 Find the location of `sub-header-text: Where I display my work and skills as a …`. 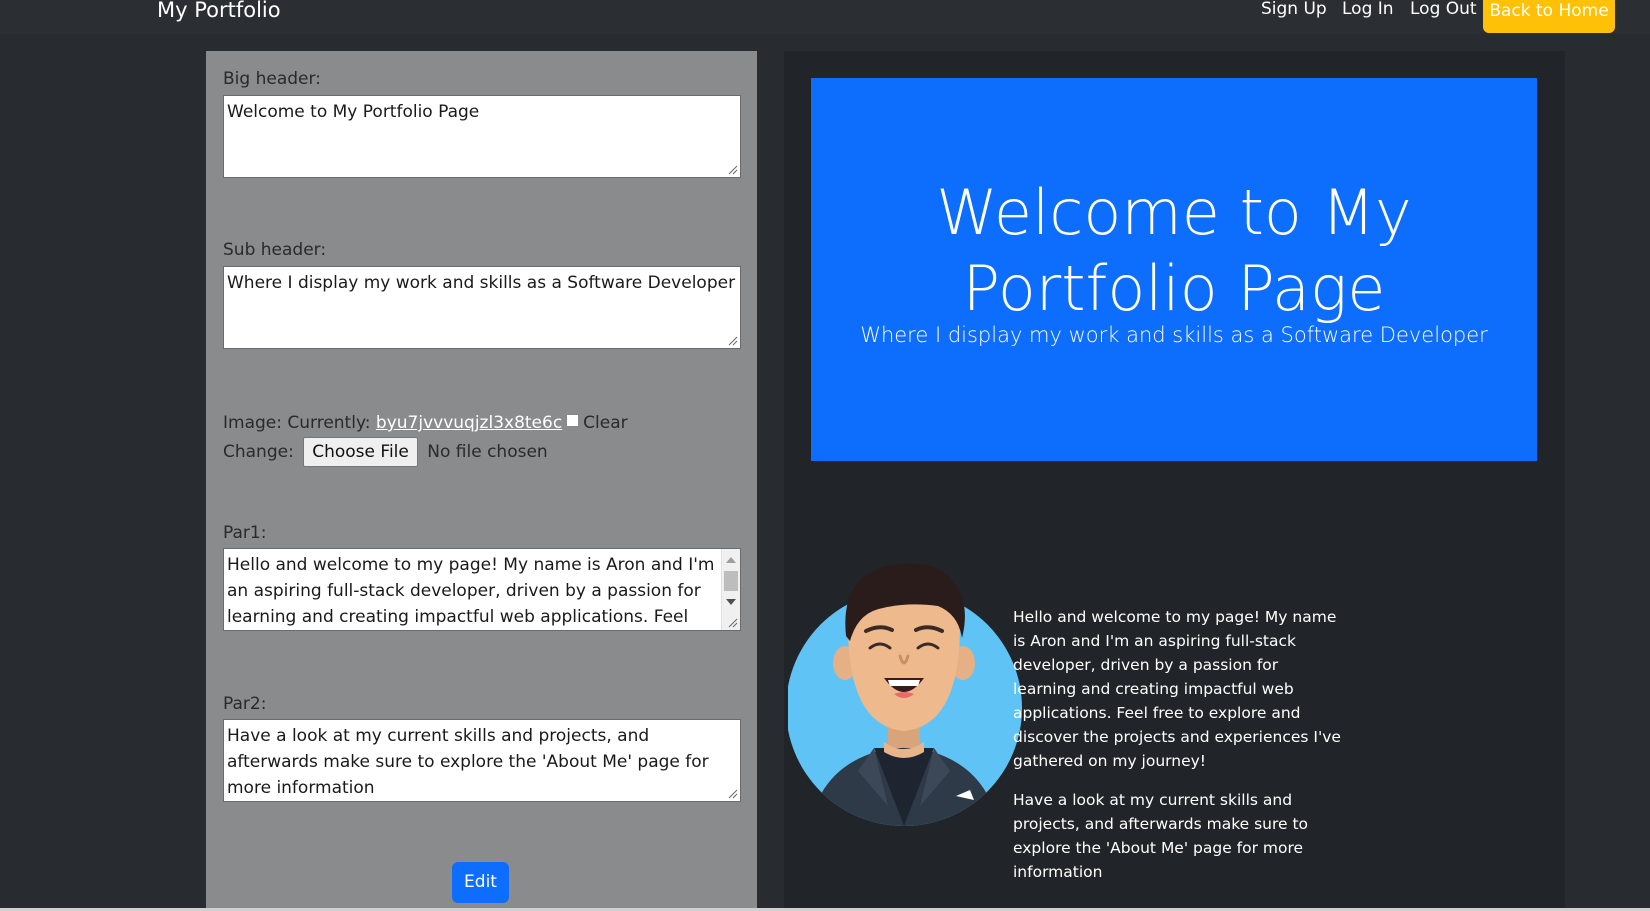

sub-header-text: Where I display my work and skills as a … is located at coordinates (481, 283).